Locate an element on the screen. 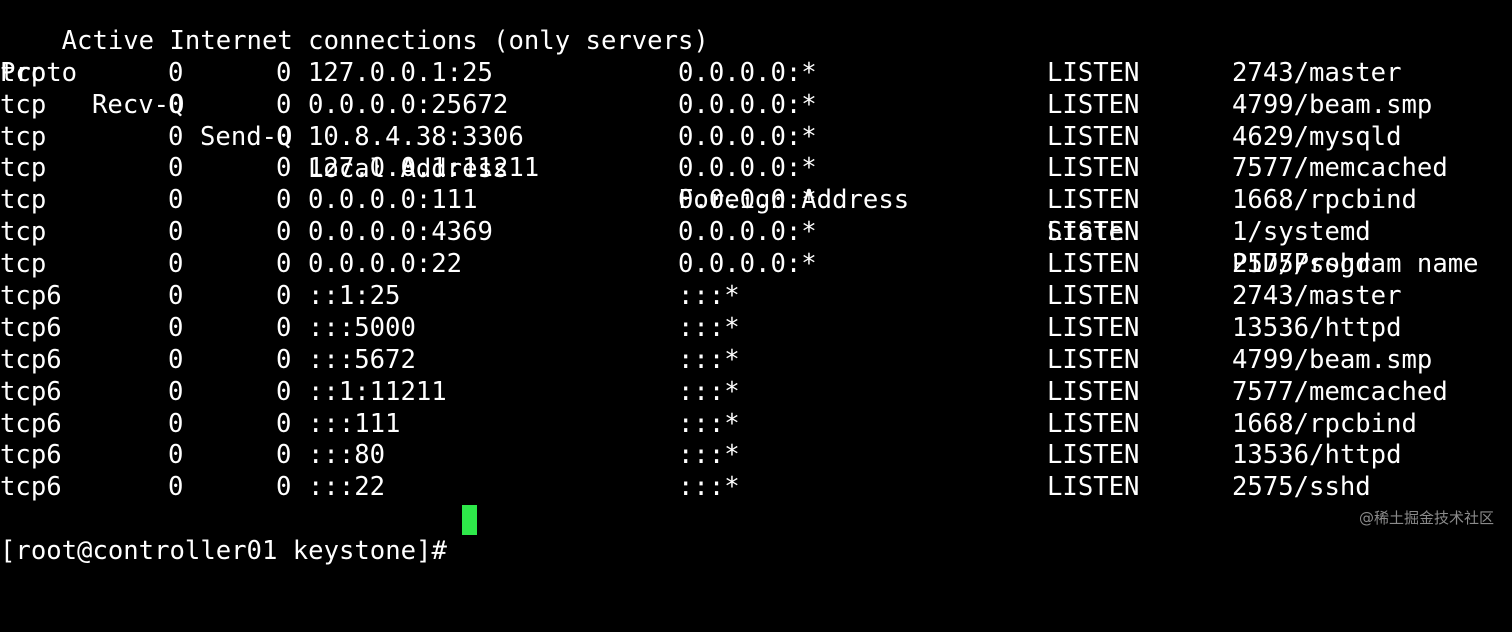  row-local-address: ::1:11211 is located at coordinates (377, 391).